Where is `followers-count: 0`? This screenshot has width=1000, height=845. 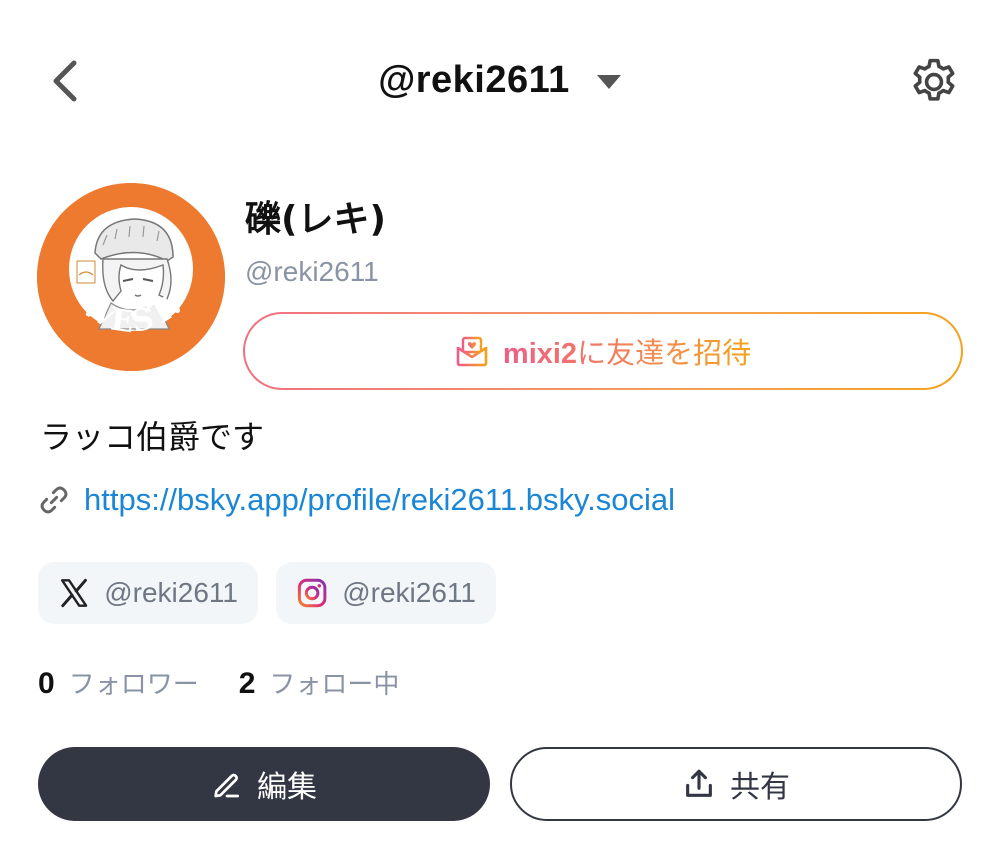 followers-count: 0 is located at coordinates (46, 683).